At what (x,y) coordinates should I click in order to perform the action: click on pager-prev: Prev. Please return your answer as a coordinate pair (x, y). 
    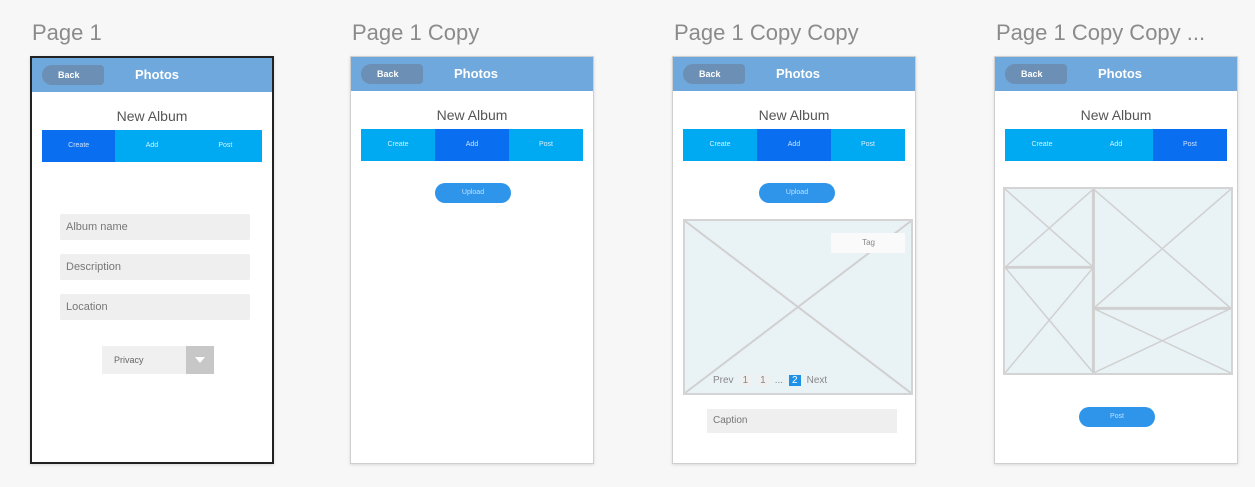
    Looking at the image, I should click on (723, 380).